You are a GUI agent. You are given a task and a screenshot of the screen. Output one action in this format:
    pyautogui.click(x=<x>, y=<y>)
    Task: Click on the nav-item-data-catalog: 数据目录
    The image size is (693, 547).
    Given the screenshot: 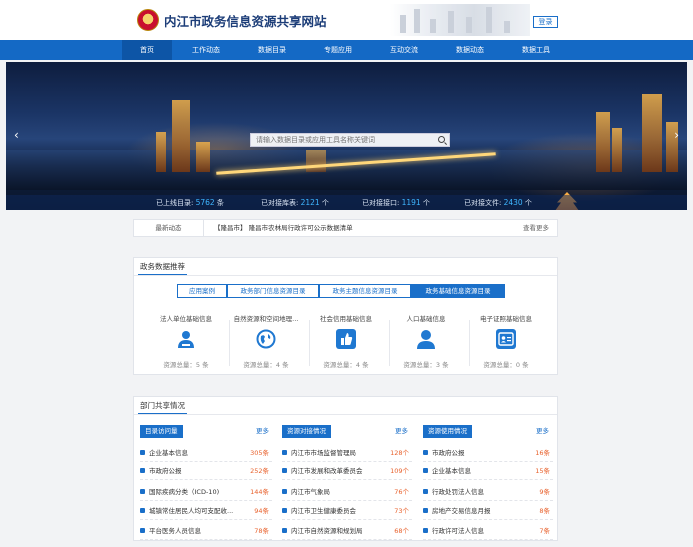 What is the action you would take?
    pyautogui.click(x=272, y=50)
    